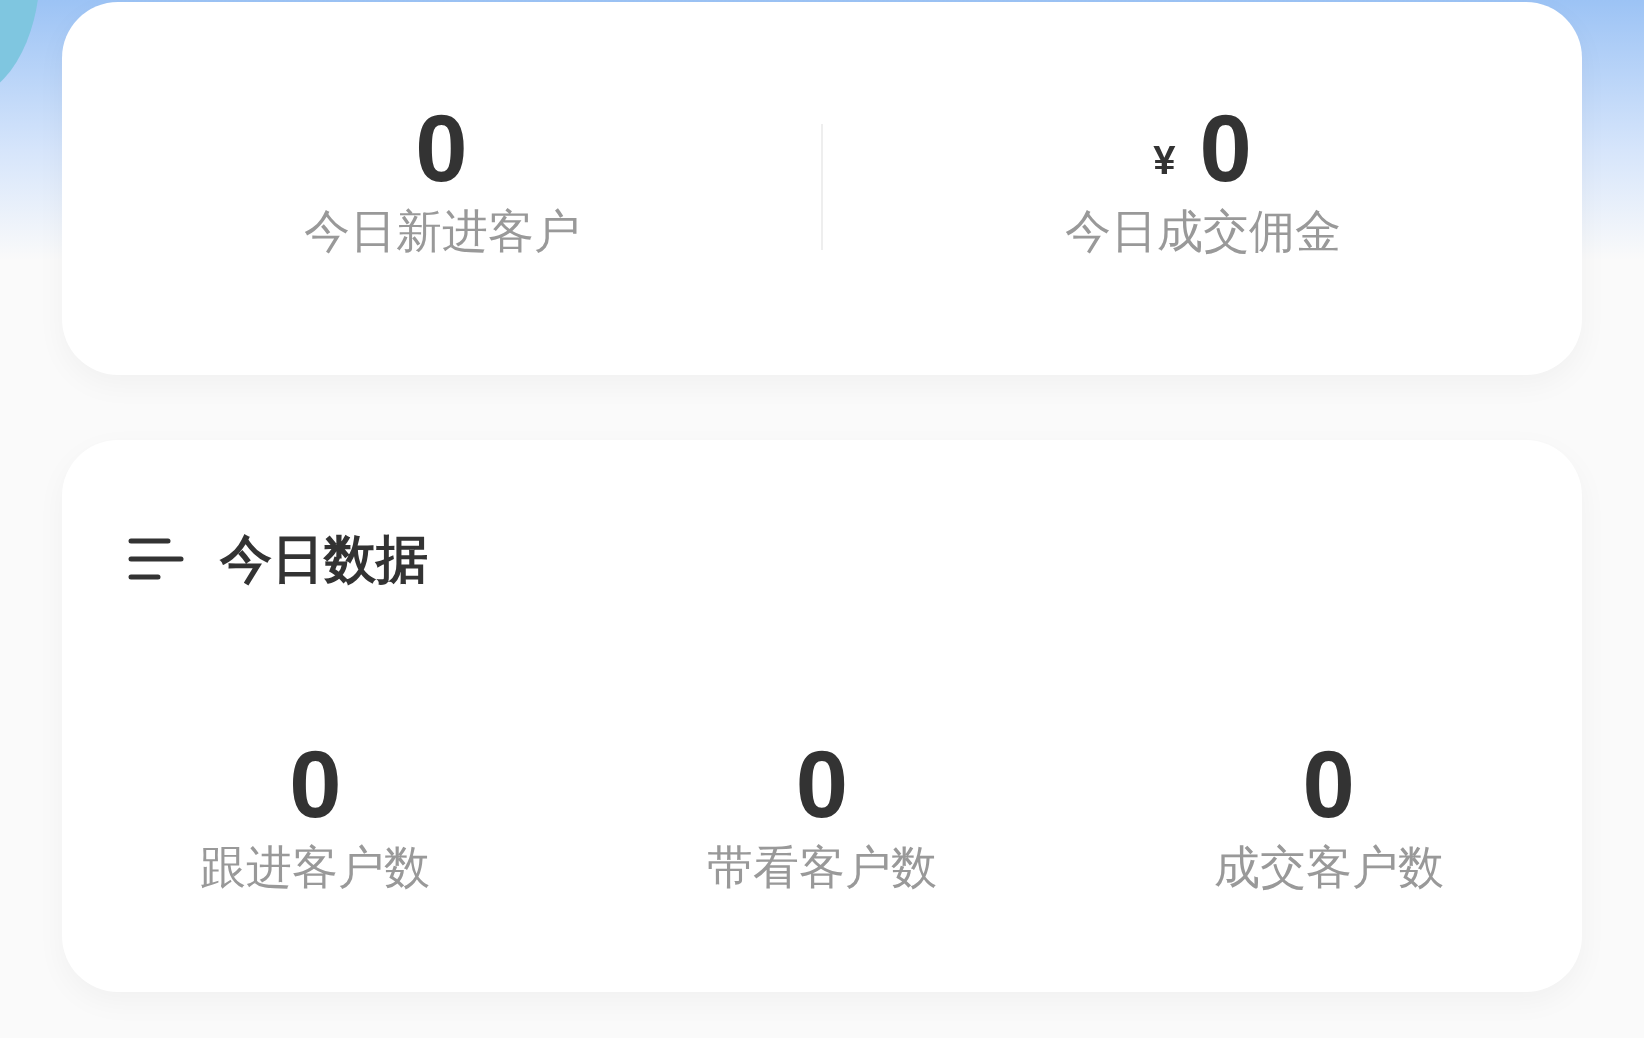 Image resolution: width=1644 pixels, height=1038 pixels. What do you see at coordinates (156, 559) in the screenshot?
I see `menu-icon` at bounding box center [156, 559].